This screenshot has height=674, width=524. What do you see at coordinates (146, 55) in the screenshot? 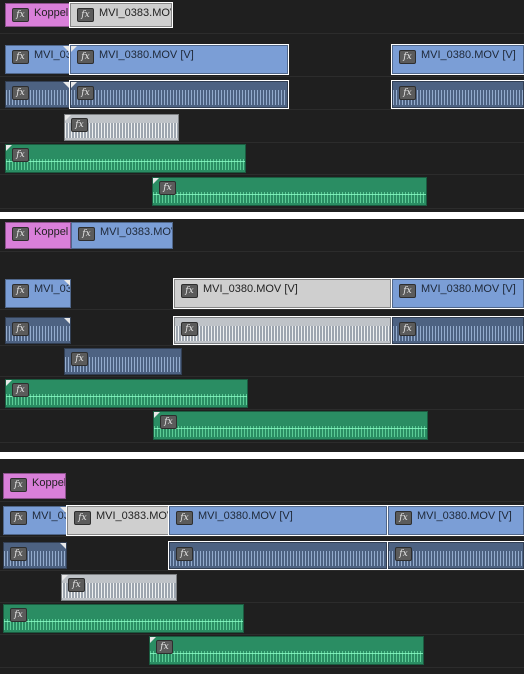
I see `clip-label: MVI_0380.MOV [V]` at bounding box center [146, 55].